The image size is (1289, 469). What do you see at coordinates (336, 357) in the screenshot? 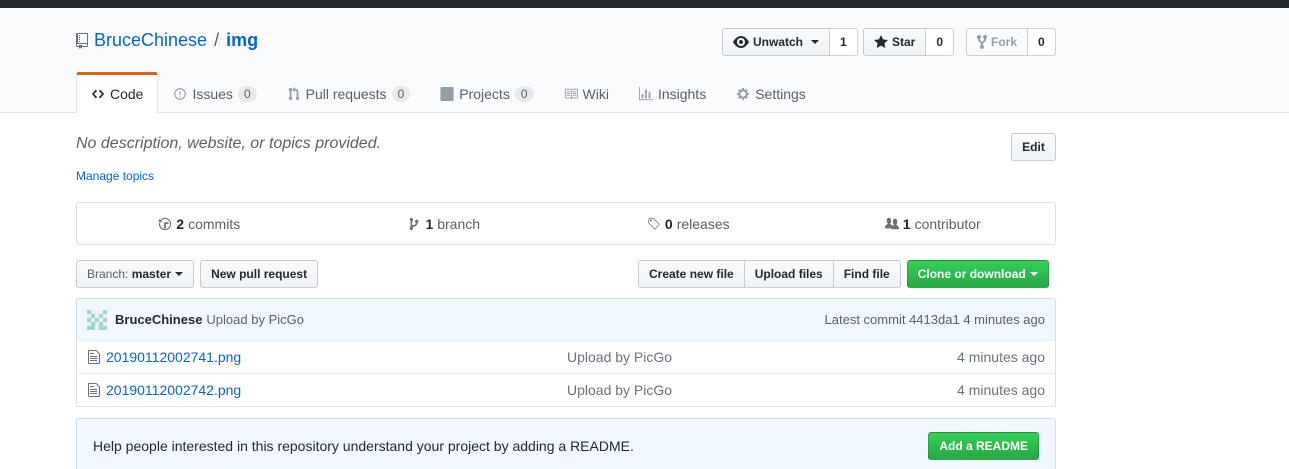
I see `file-name-link: 20190112002741.png` at bounding box center [336, 357].